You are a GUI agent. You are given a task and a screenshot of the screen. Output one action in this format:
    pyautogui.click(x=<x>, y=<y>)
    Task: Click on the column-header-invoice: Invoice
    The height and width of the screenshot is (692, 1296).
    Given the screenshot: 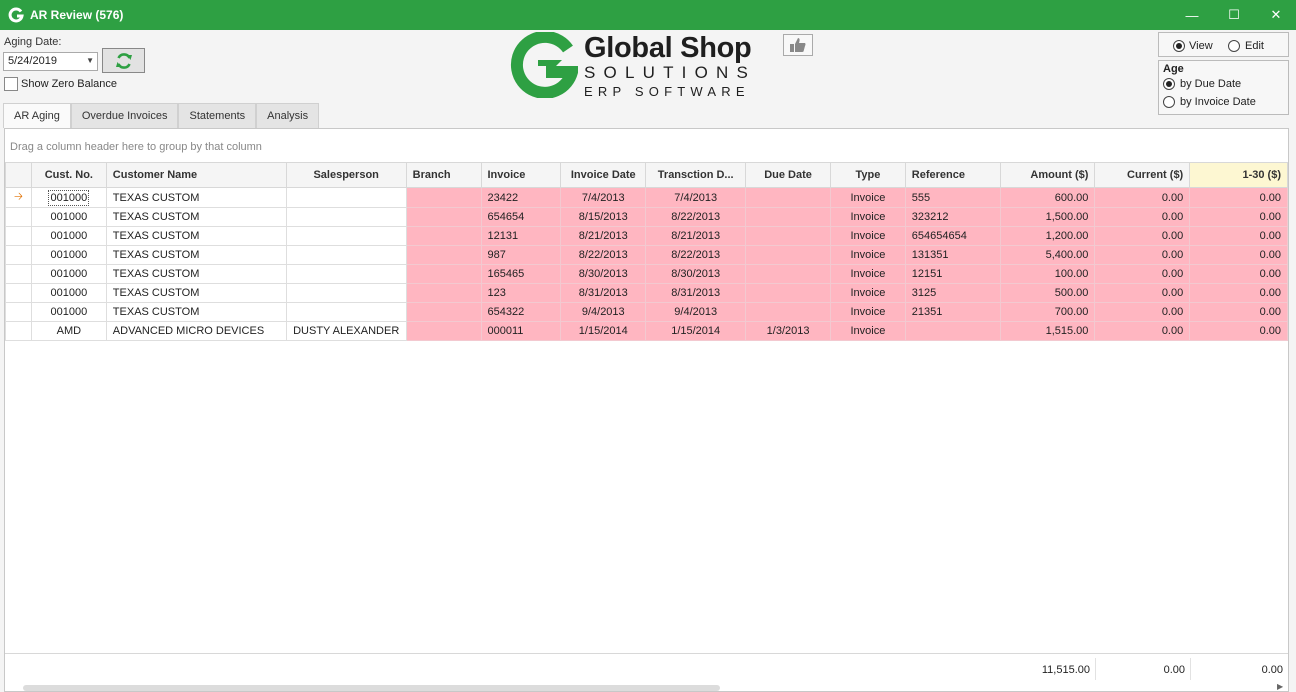 What is the action you would take?
    pyautogui.click(x=521, y=175)
    